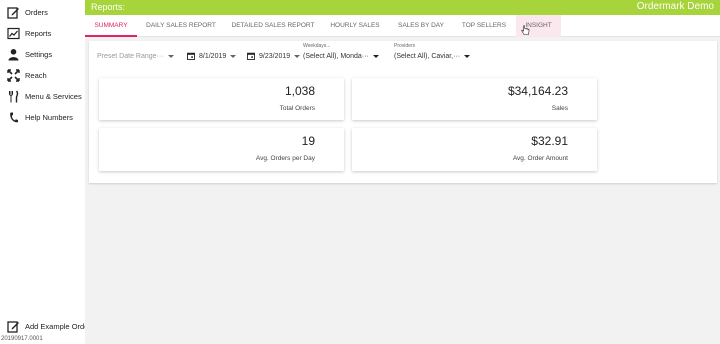 The image size is (720, 344). What do you see at coordinates (13, 34) in the screenshot?
I see `reports-icon` at bounding box center [13, 34].